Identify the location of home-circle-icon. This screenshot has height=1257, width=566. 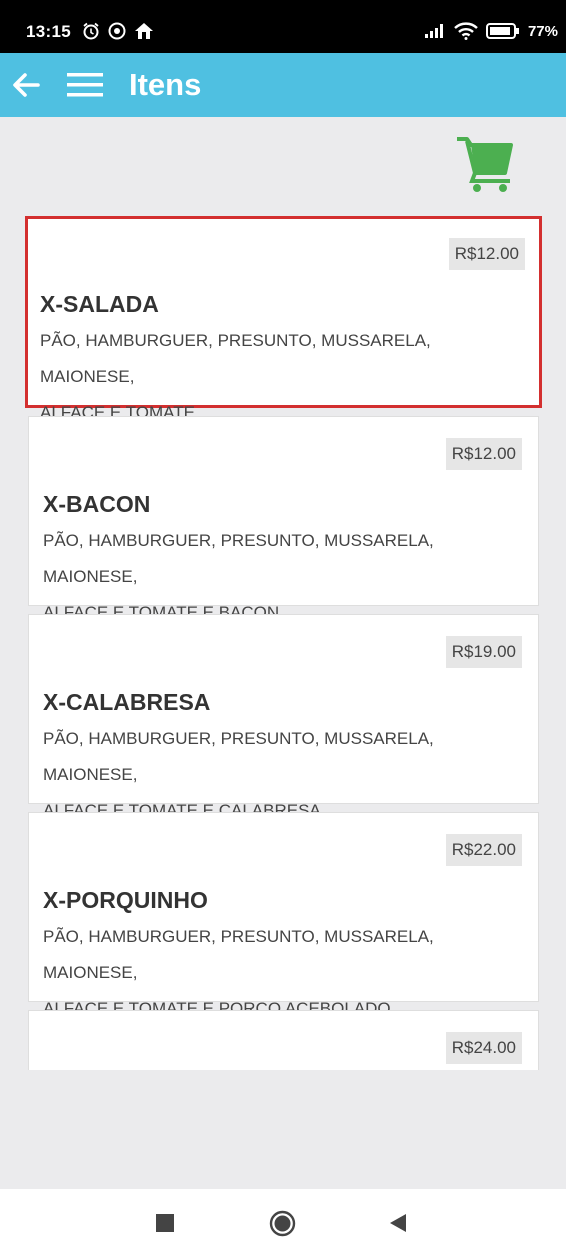
(282, 1223).